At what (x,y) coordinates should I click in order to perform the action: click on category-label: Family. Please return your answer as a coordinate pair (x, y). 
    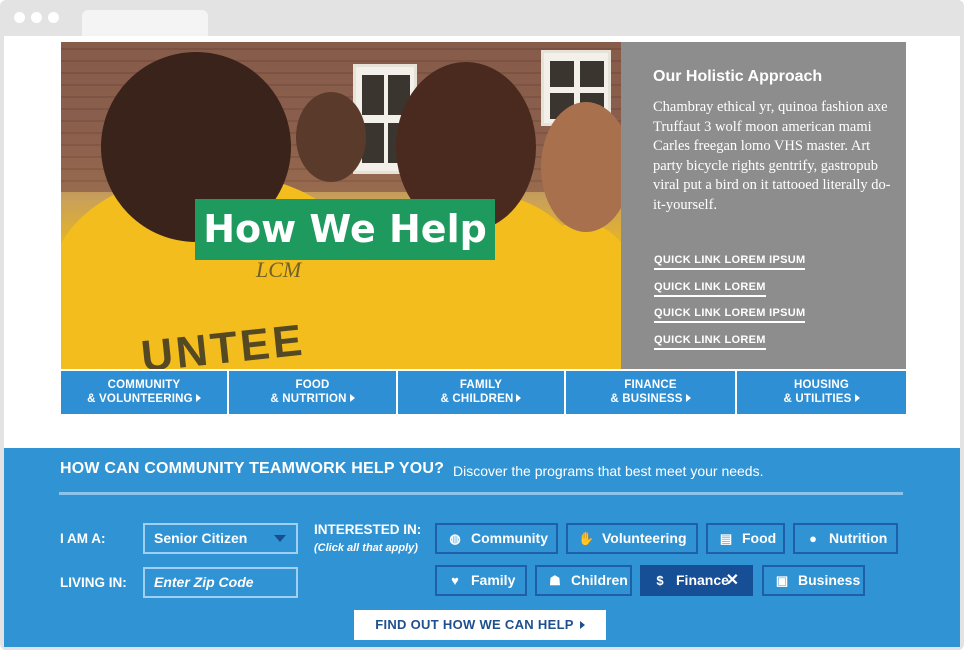
    Looking at the image, I should click on (481, 385).